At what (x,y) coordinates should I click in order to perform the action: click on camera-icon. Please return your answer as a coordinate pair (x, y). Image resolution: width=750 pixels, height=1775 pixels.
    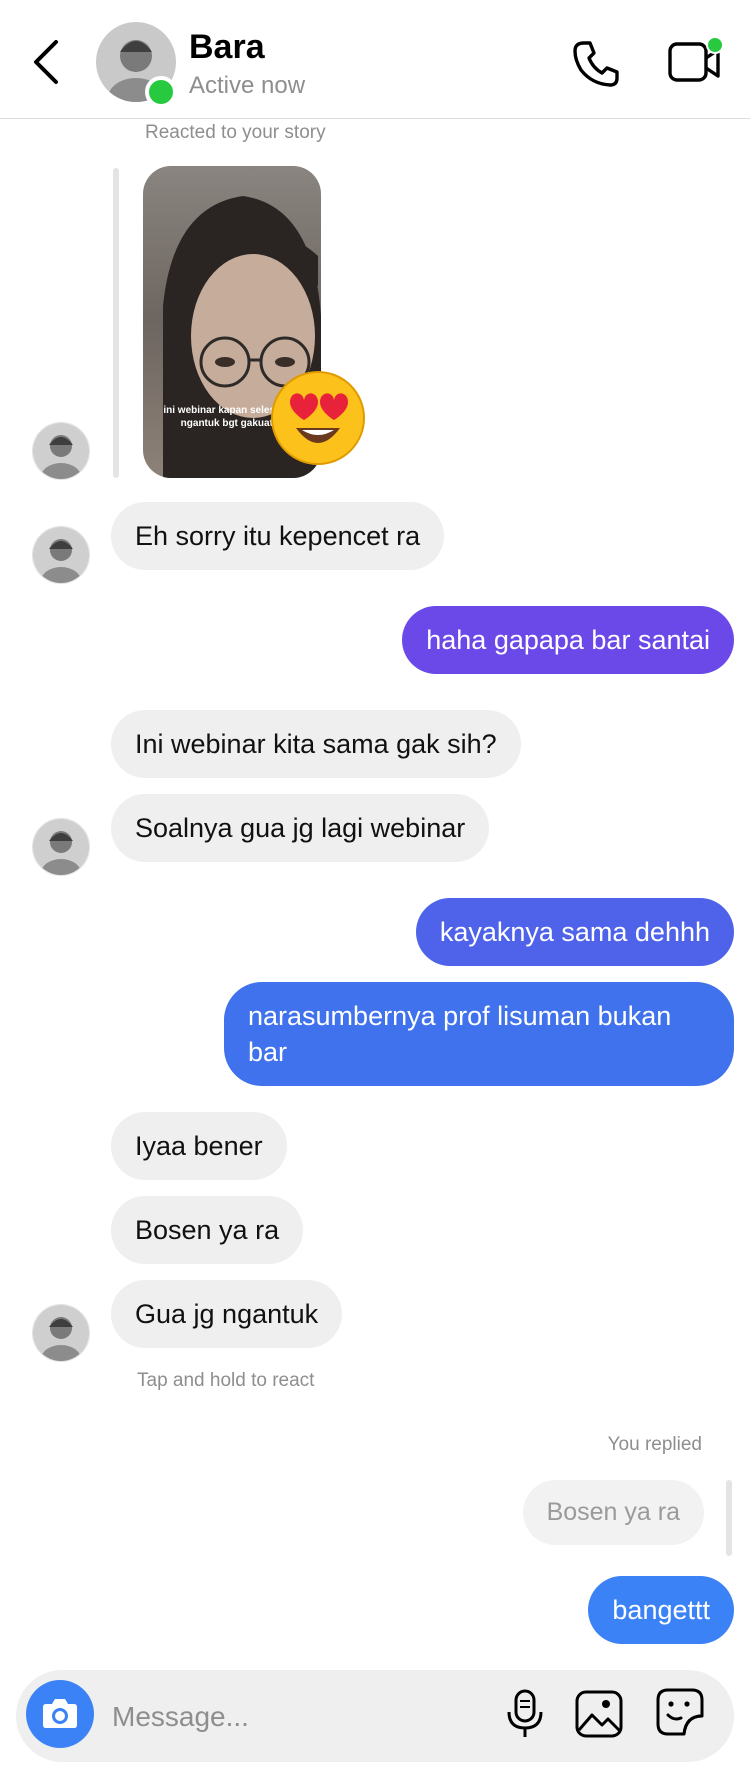
    Looking at the image, I should click on (60, 1713).